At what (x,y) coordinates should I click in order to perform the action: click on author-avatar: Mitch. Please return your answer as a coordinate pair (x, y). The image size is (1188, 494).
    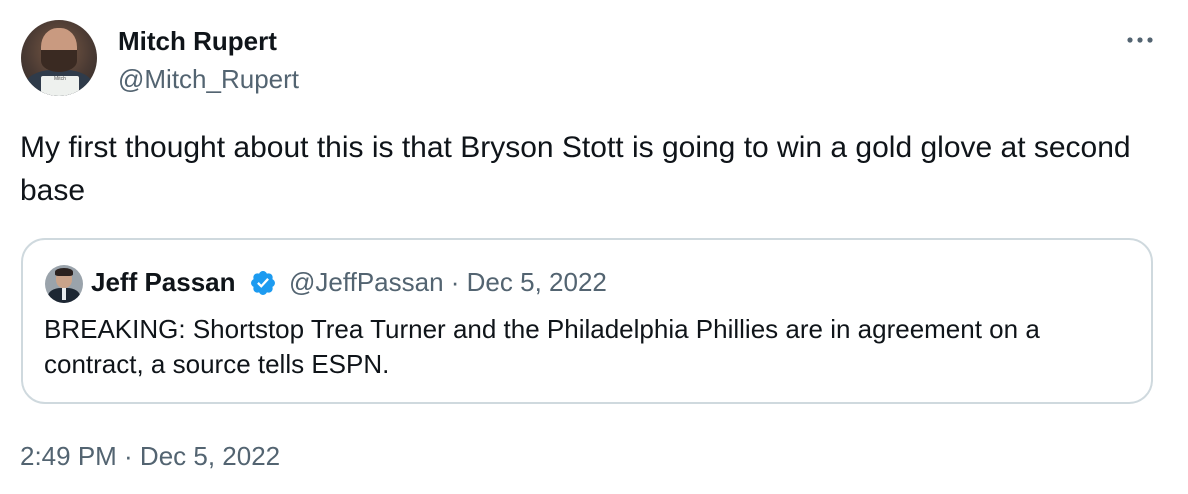
    Looking at the image, I should click on (59, 58).